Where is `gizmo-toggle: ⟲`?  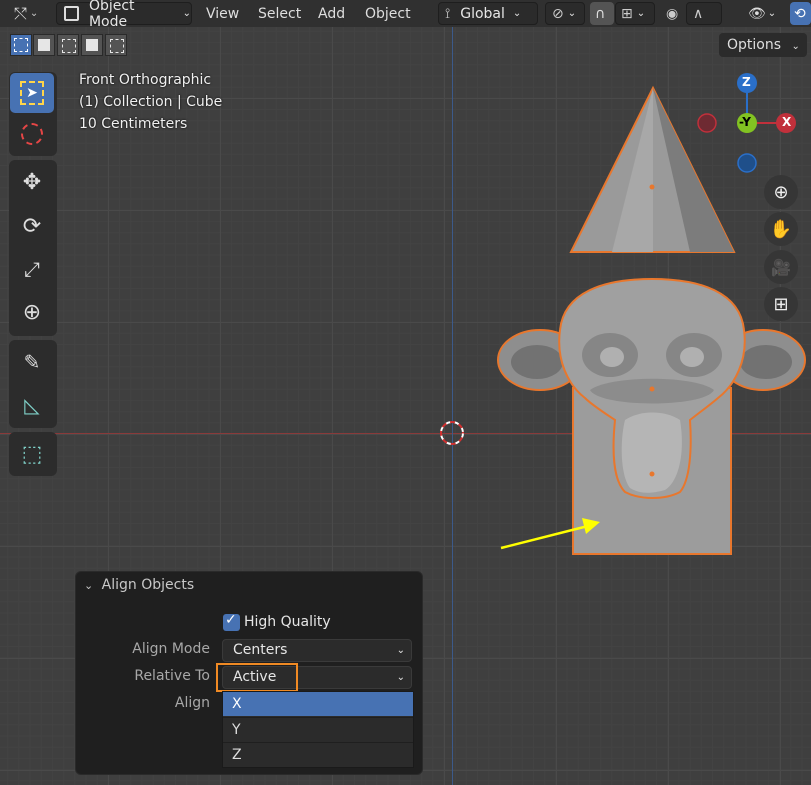 gizmo-toggle: ⟲ is located at coordinates (800, 13).